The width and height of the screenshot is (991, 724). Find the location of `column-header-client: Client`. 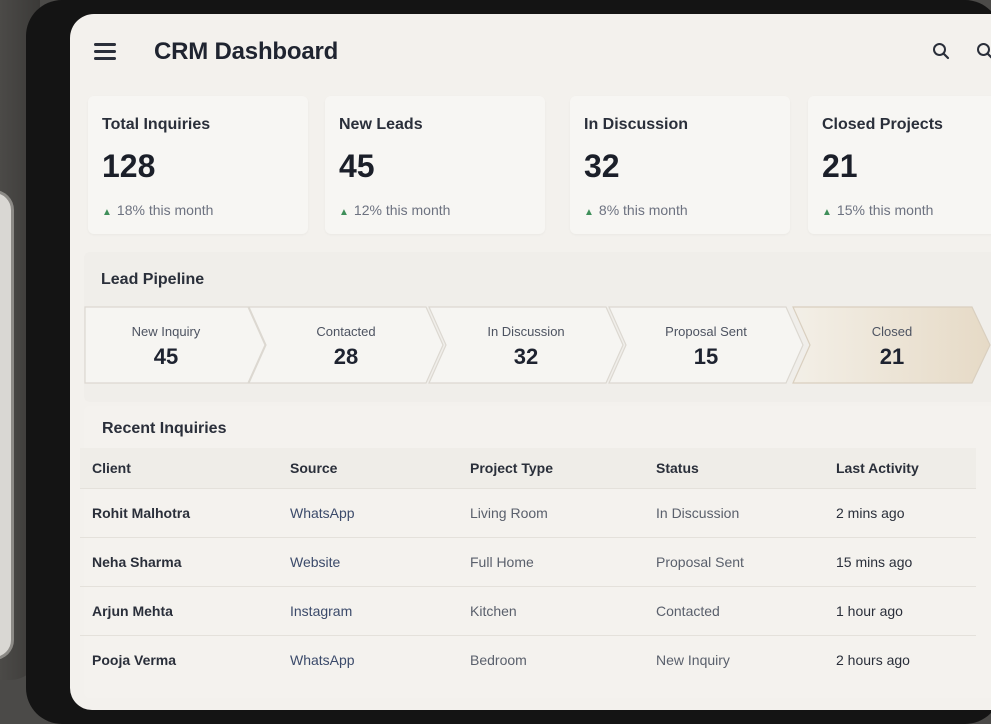

column-header-client: Client is located at coordinates (179, 468).